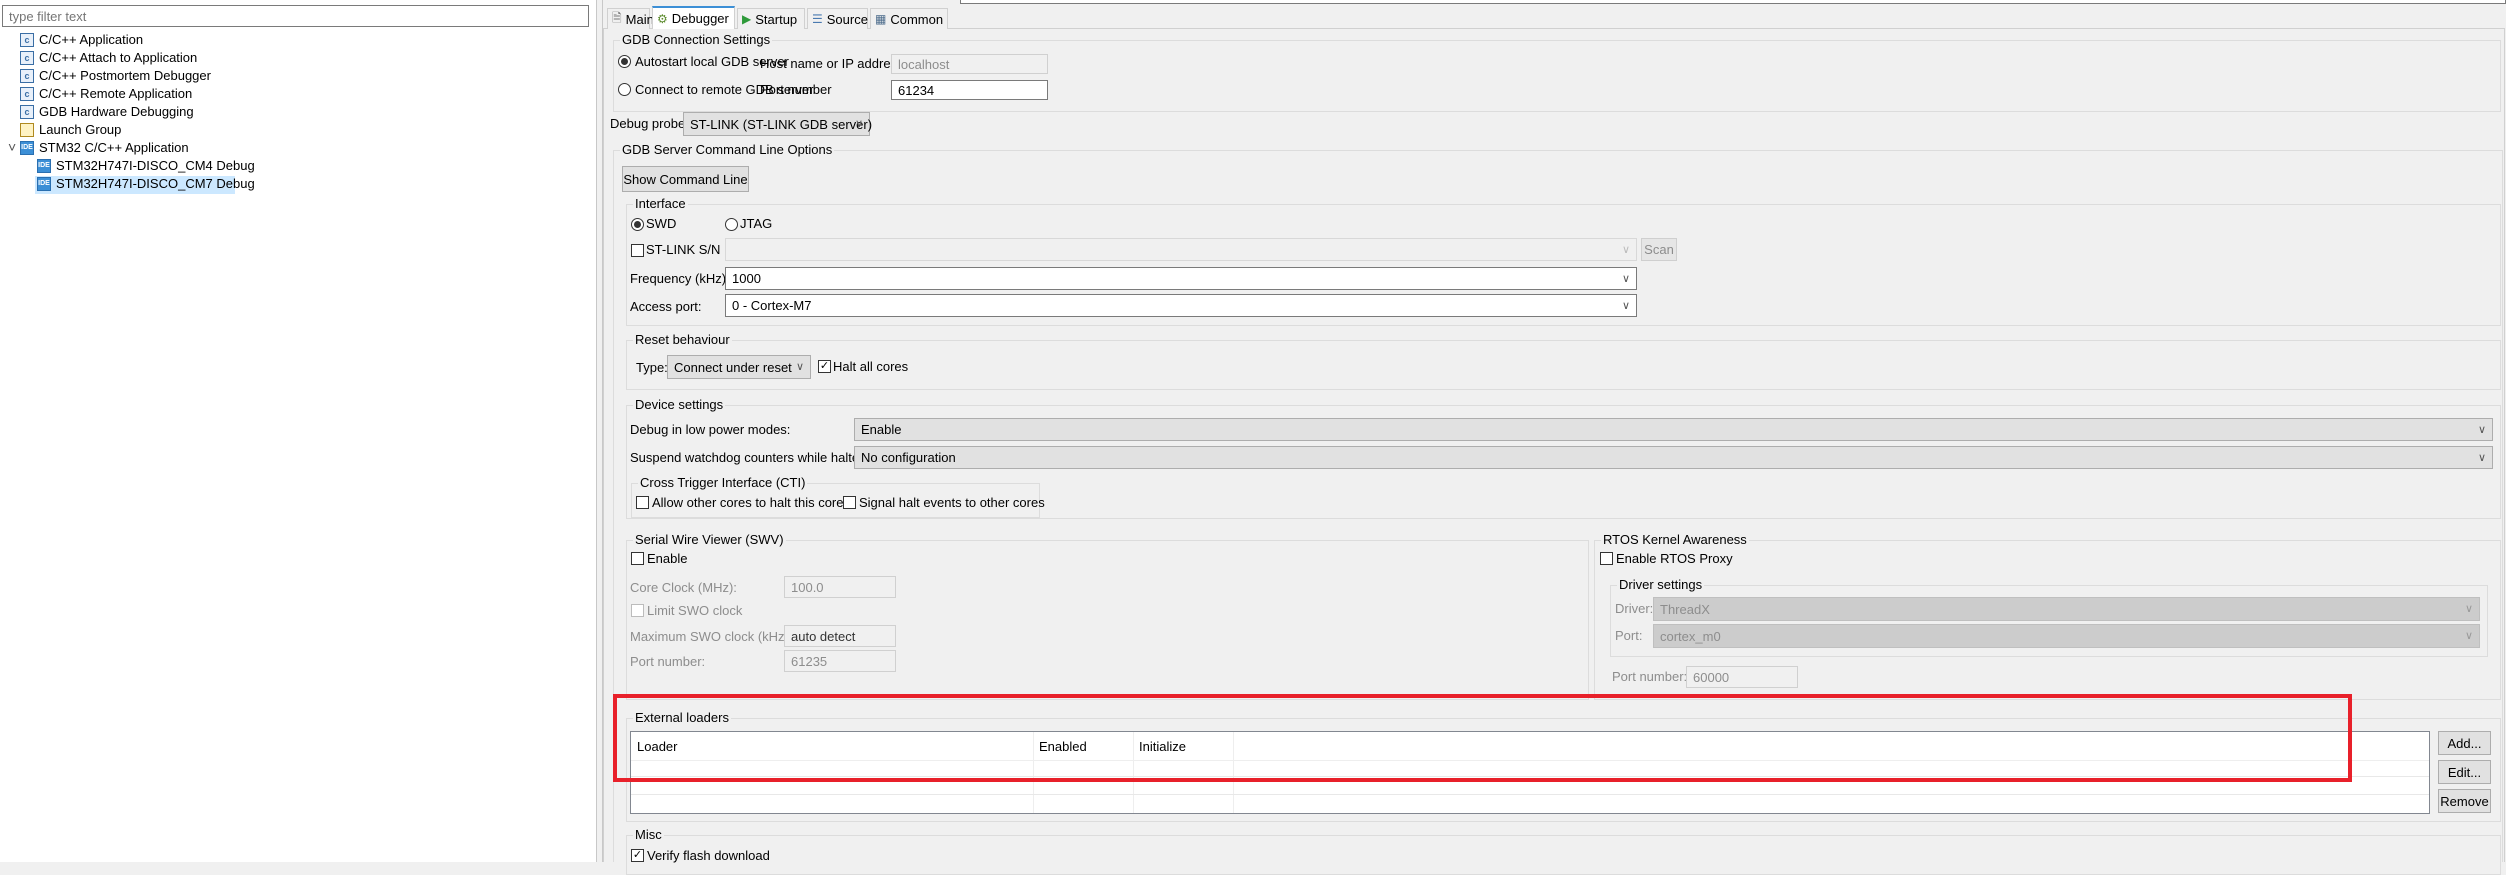 Image resolution: width=2506 pixels, height=875 pixels. Describe the element at coordinates (771, 18) in the screenshot. I see `tab-startup: ▶ Startup` at that location.